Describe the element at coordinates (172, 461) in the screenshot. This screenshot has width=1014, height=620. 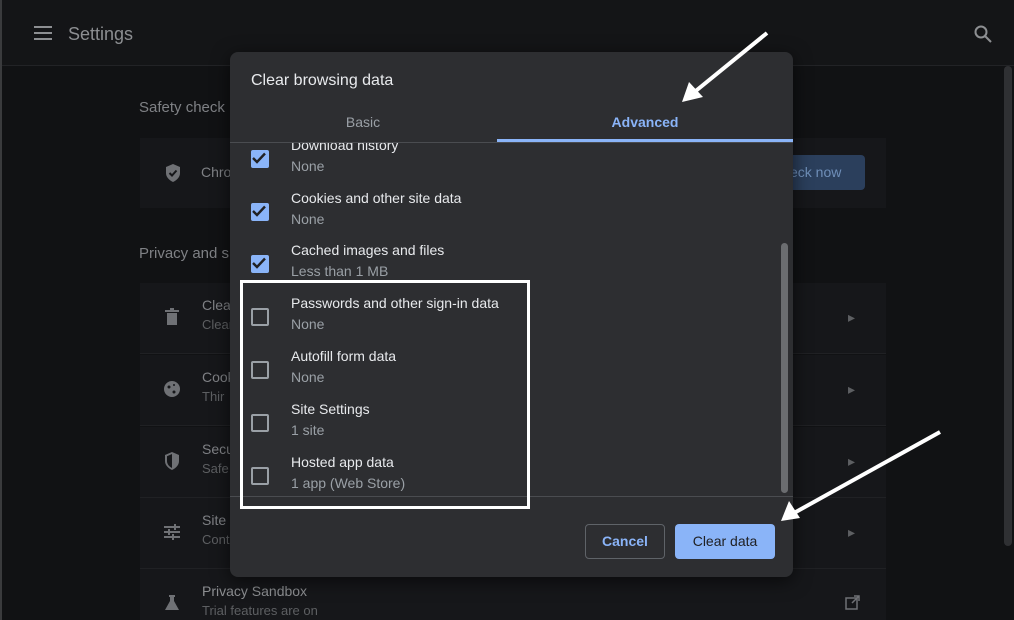
I see `shield-icon` at that location.